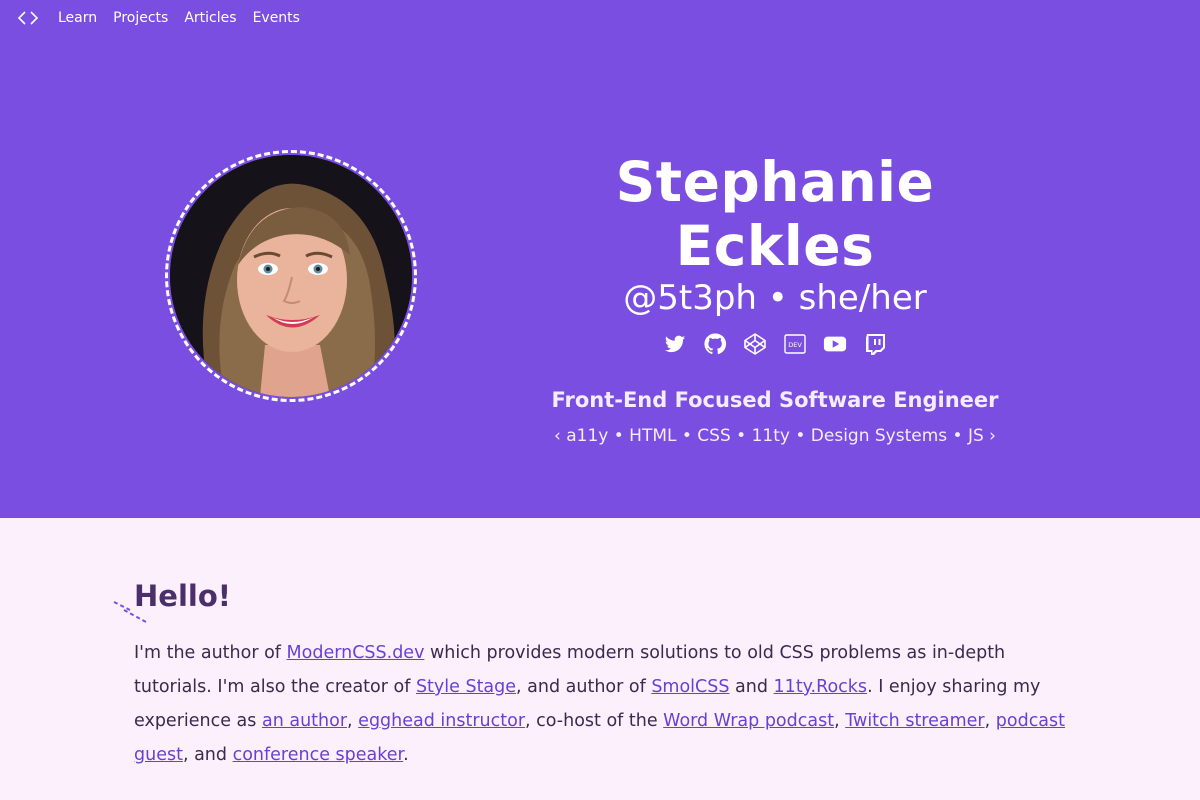 The height and width of the screenshot is (800, 1200). Describe the element at coordinates (594, 721) in the screenshot. I see `bio-text: , co-host of the` at that location.